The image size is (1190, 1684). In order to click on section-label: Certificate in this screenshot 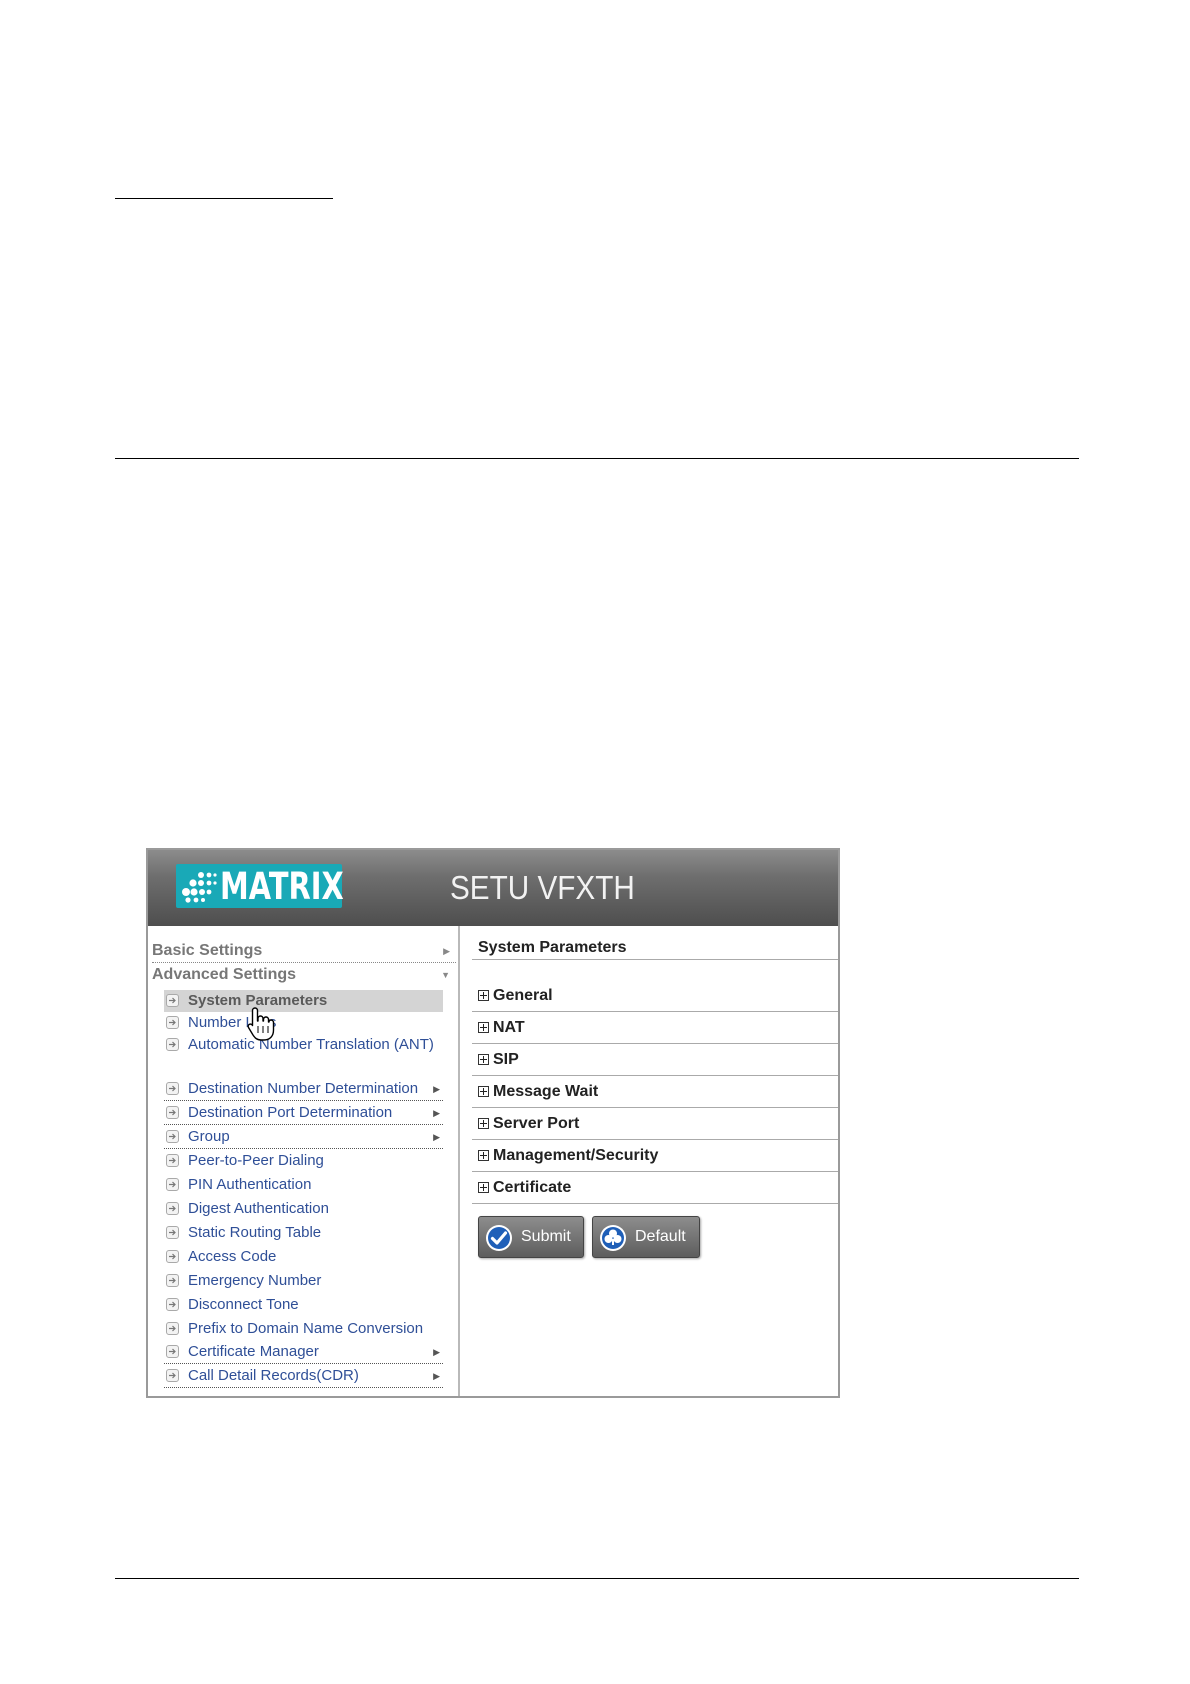, I will do `click(532, 1187)`.